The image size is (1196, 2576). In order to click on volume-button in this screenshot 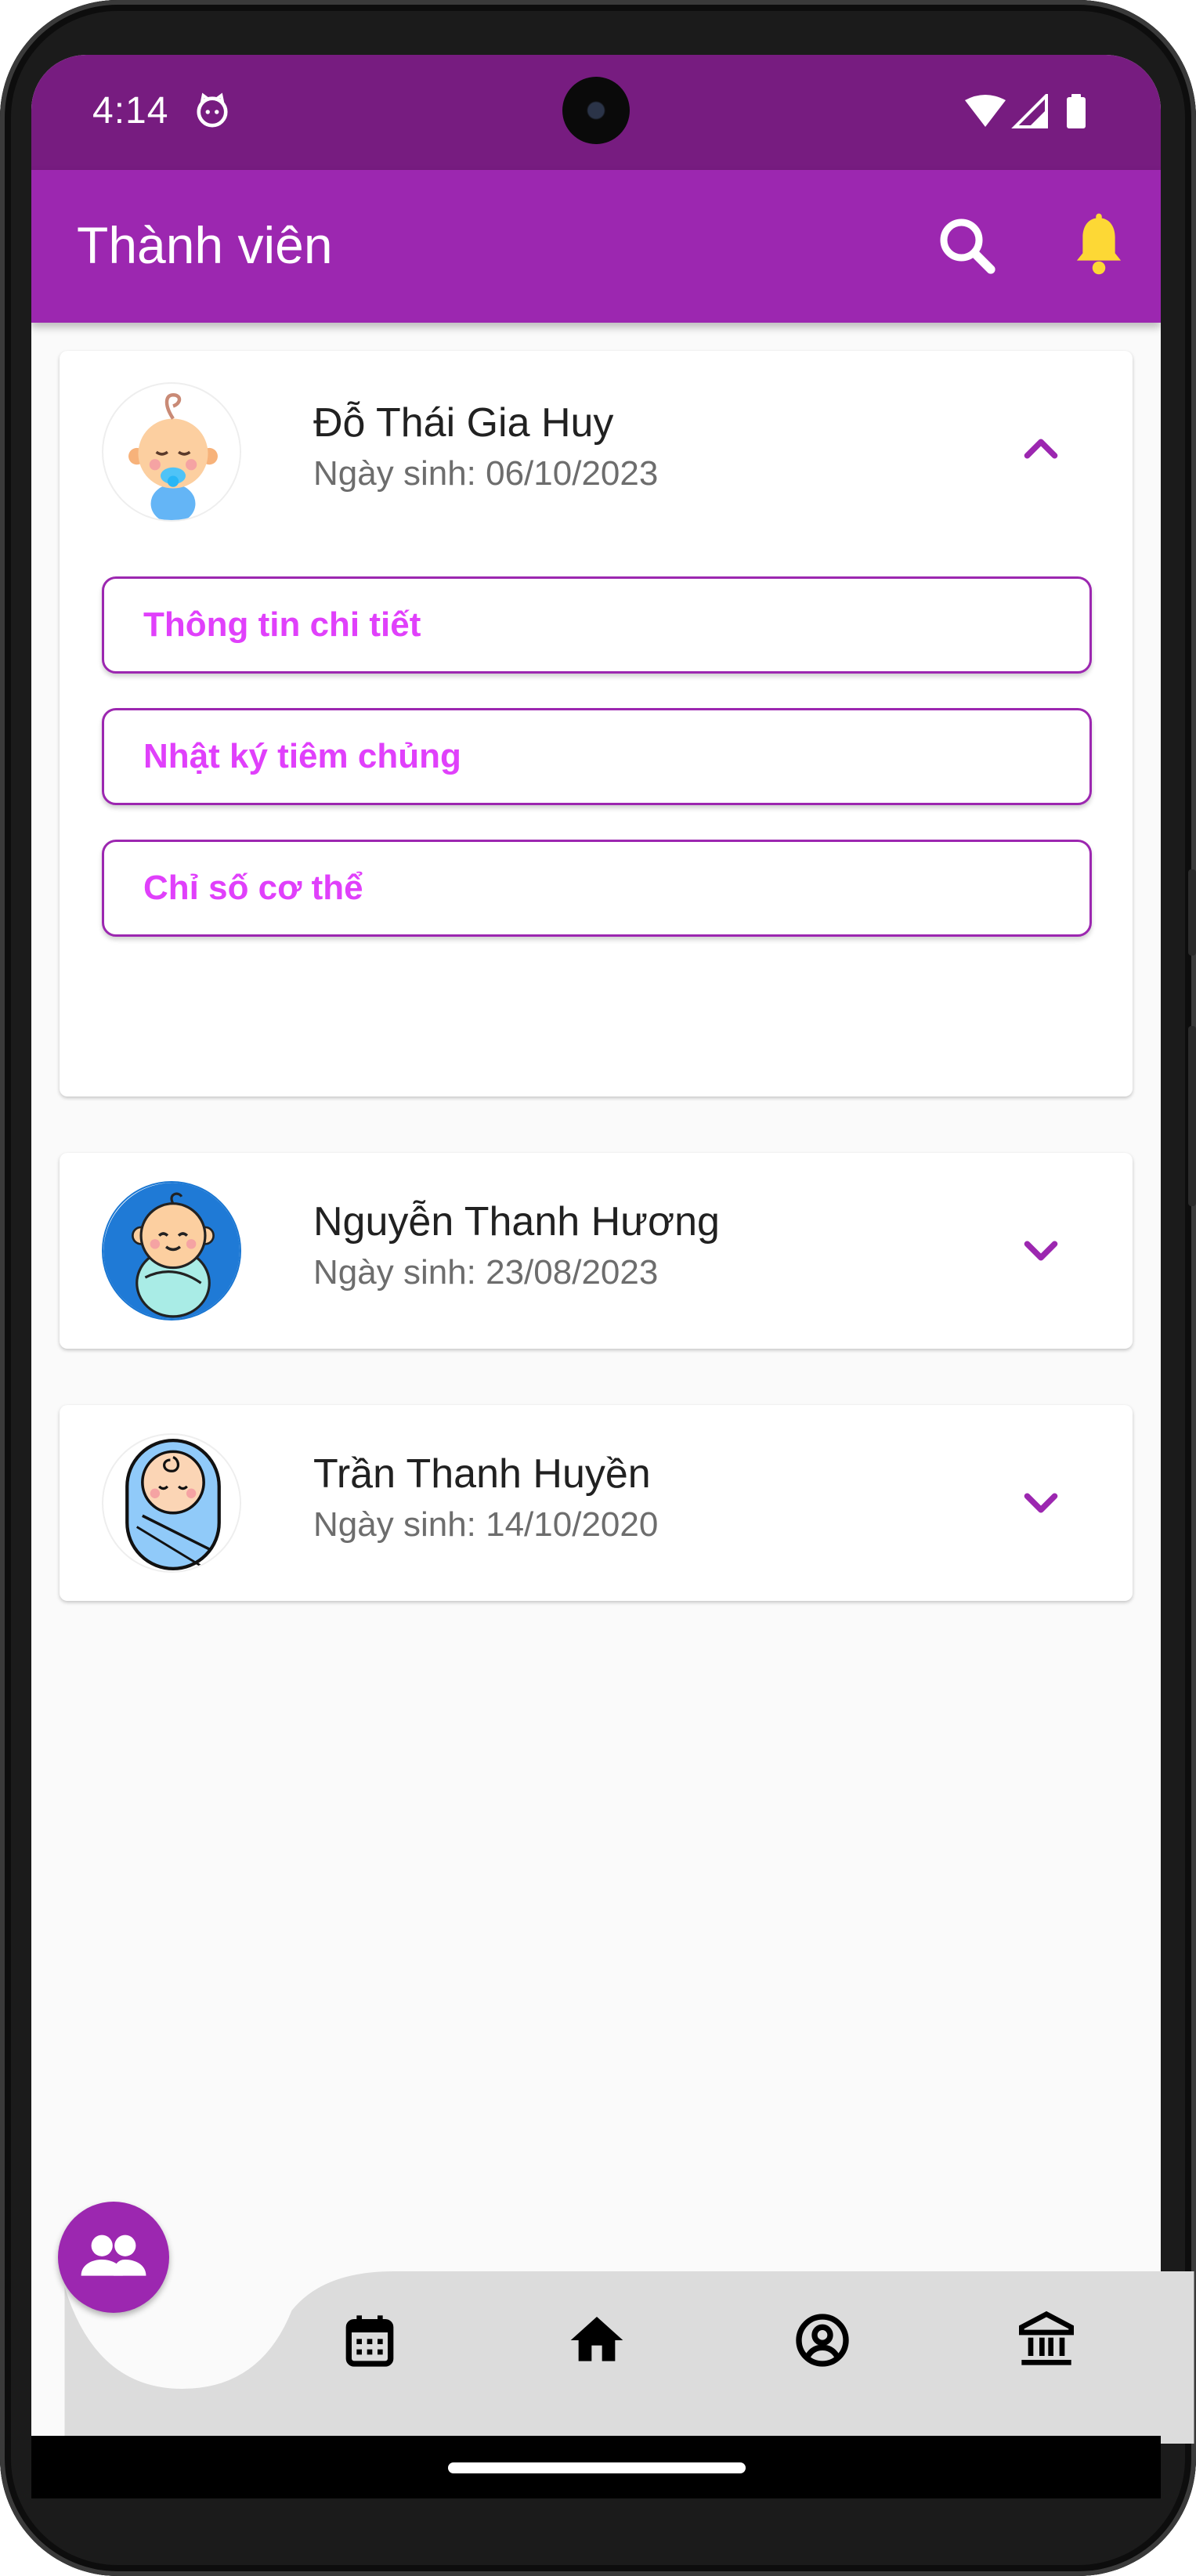, I will do `click(1192, 912)`.